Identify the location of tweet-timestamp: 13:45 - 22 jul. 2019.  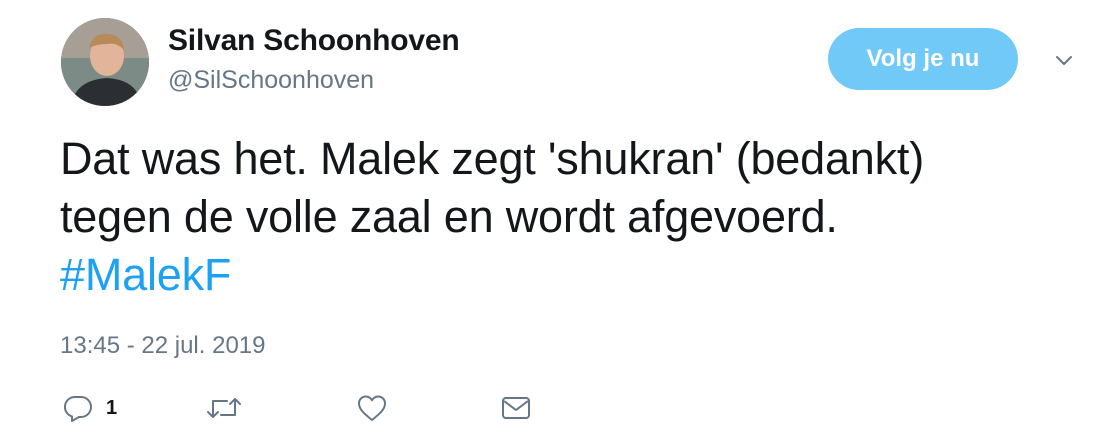
(163, 346).